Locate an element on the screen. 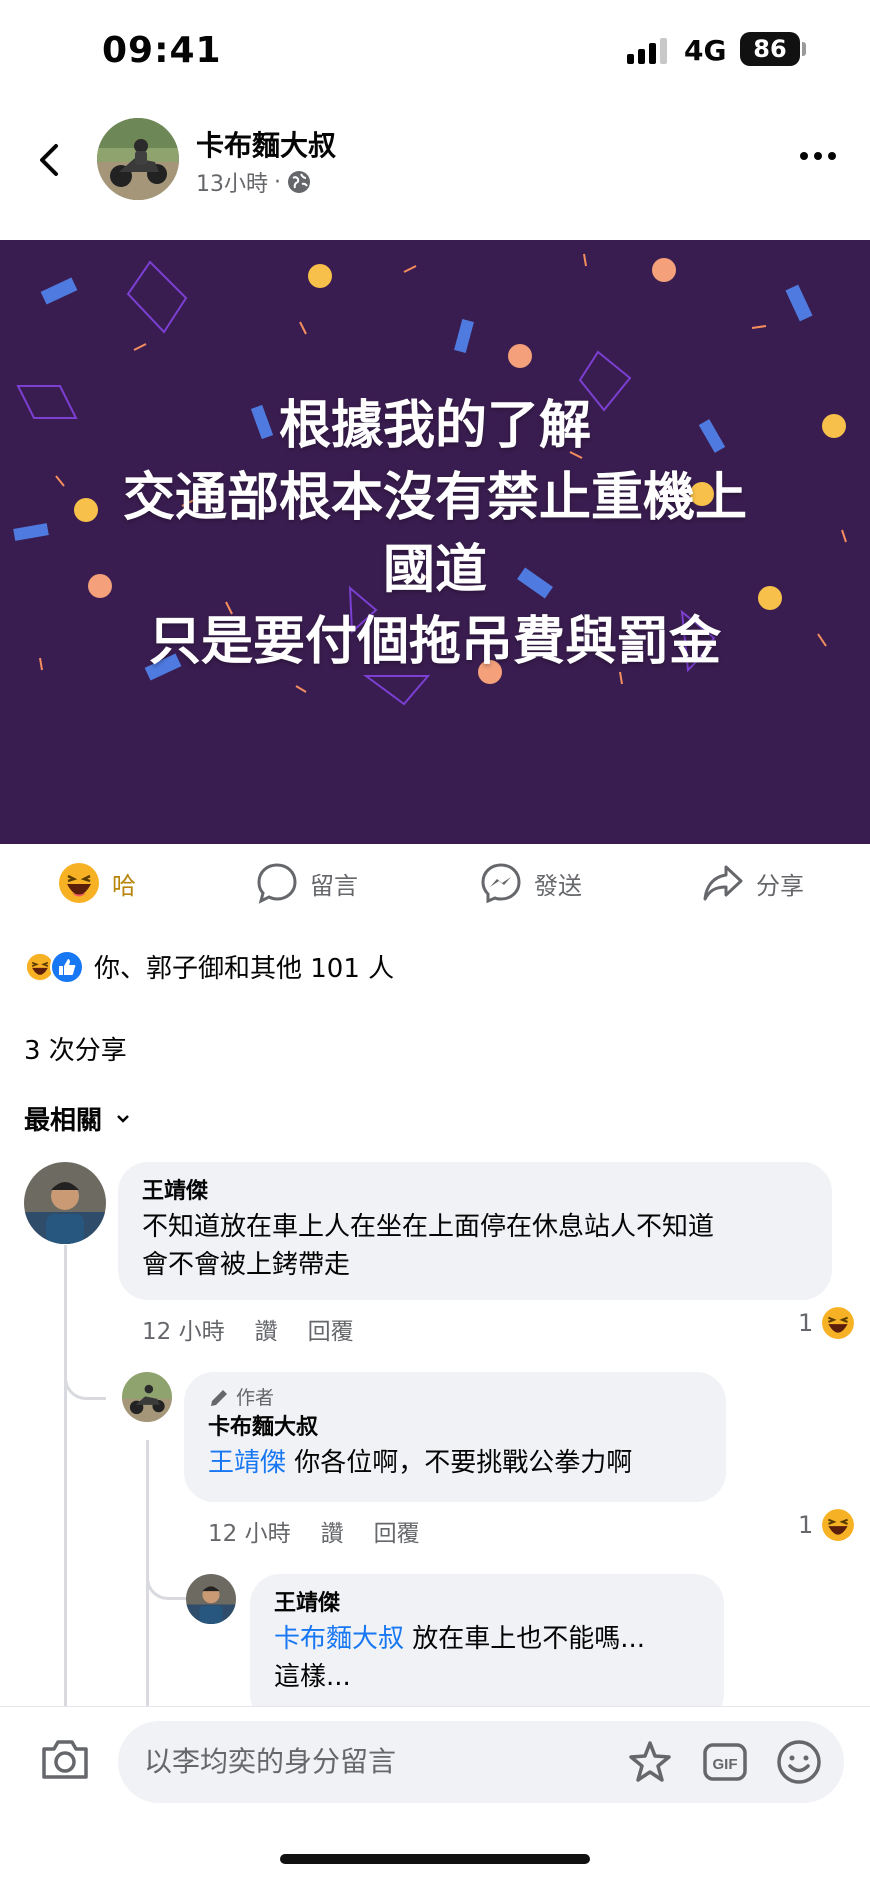 Image resolution: width=870 pixels, height=1882 pixels. thread-line is located at coordinates (65, 1475).